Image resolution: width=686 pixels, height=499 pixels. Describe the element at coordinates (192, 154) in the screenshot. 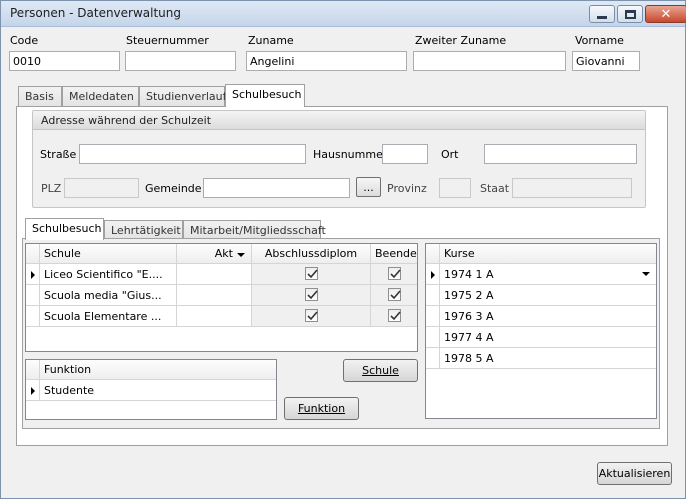

I see `strasse-input` at that location.